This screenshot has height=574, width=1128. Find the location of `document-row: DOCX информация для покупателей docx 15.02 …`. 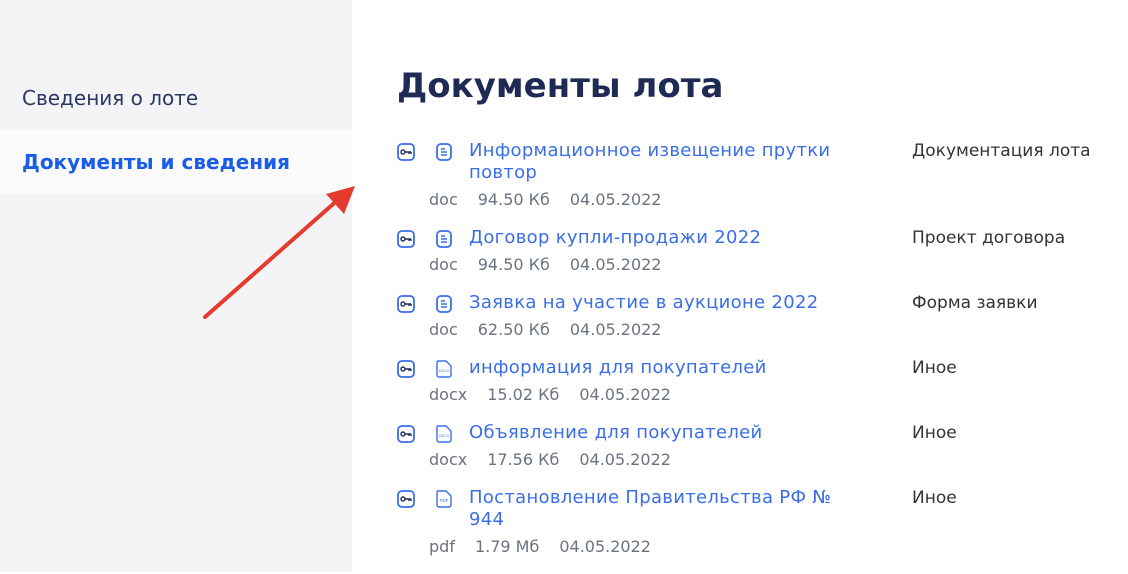

document-row: DOCX информация для покупателей docx 15.02 … is located at coordinates (757, 381).